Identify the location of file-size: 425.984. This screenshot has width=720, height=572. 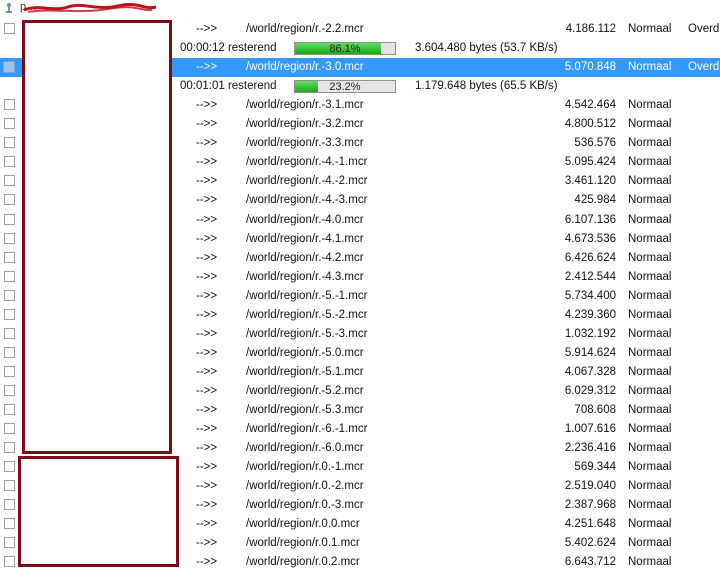
(595, 200).